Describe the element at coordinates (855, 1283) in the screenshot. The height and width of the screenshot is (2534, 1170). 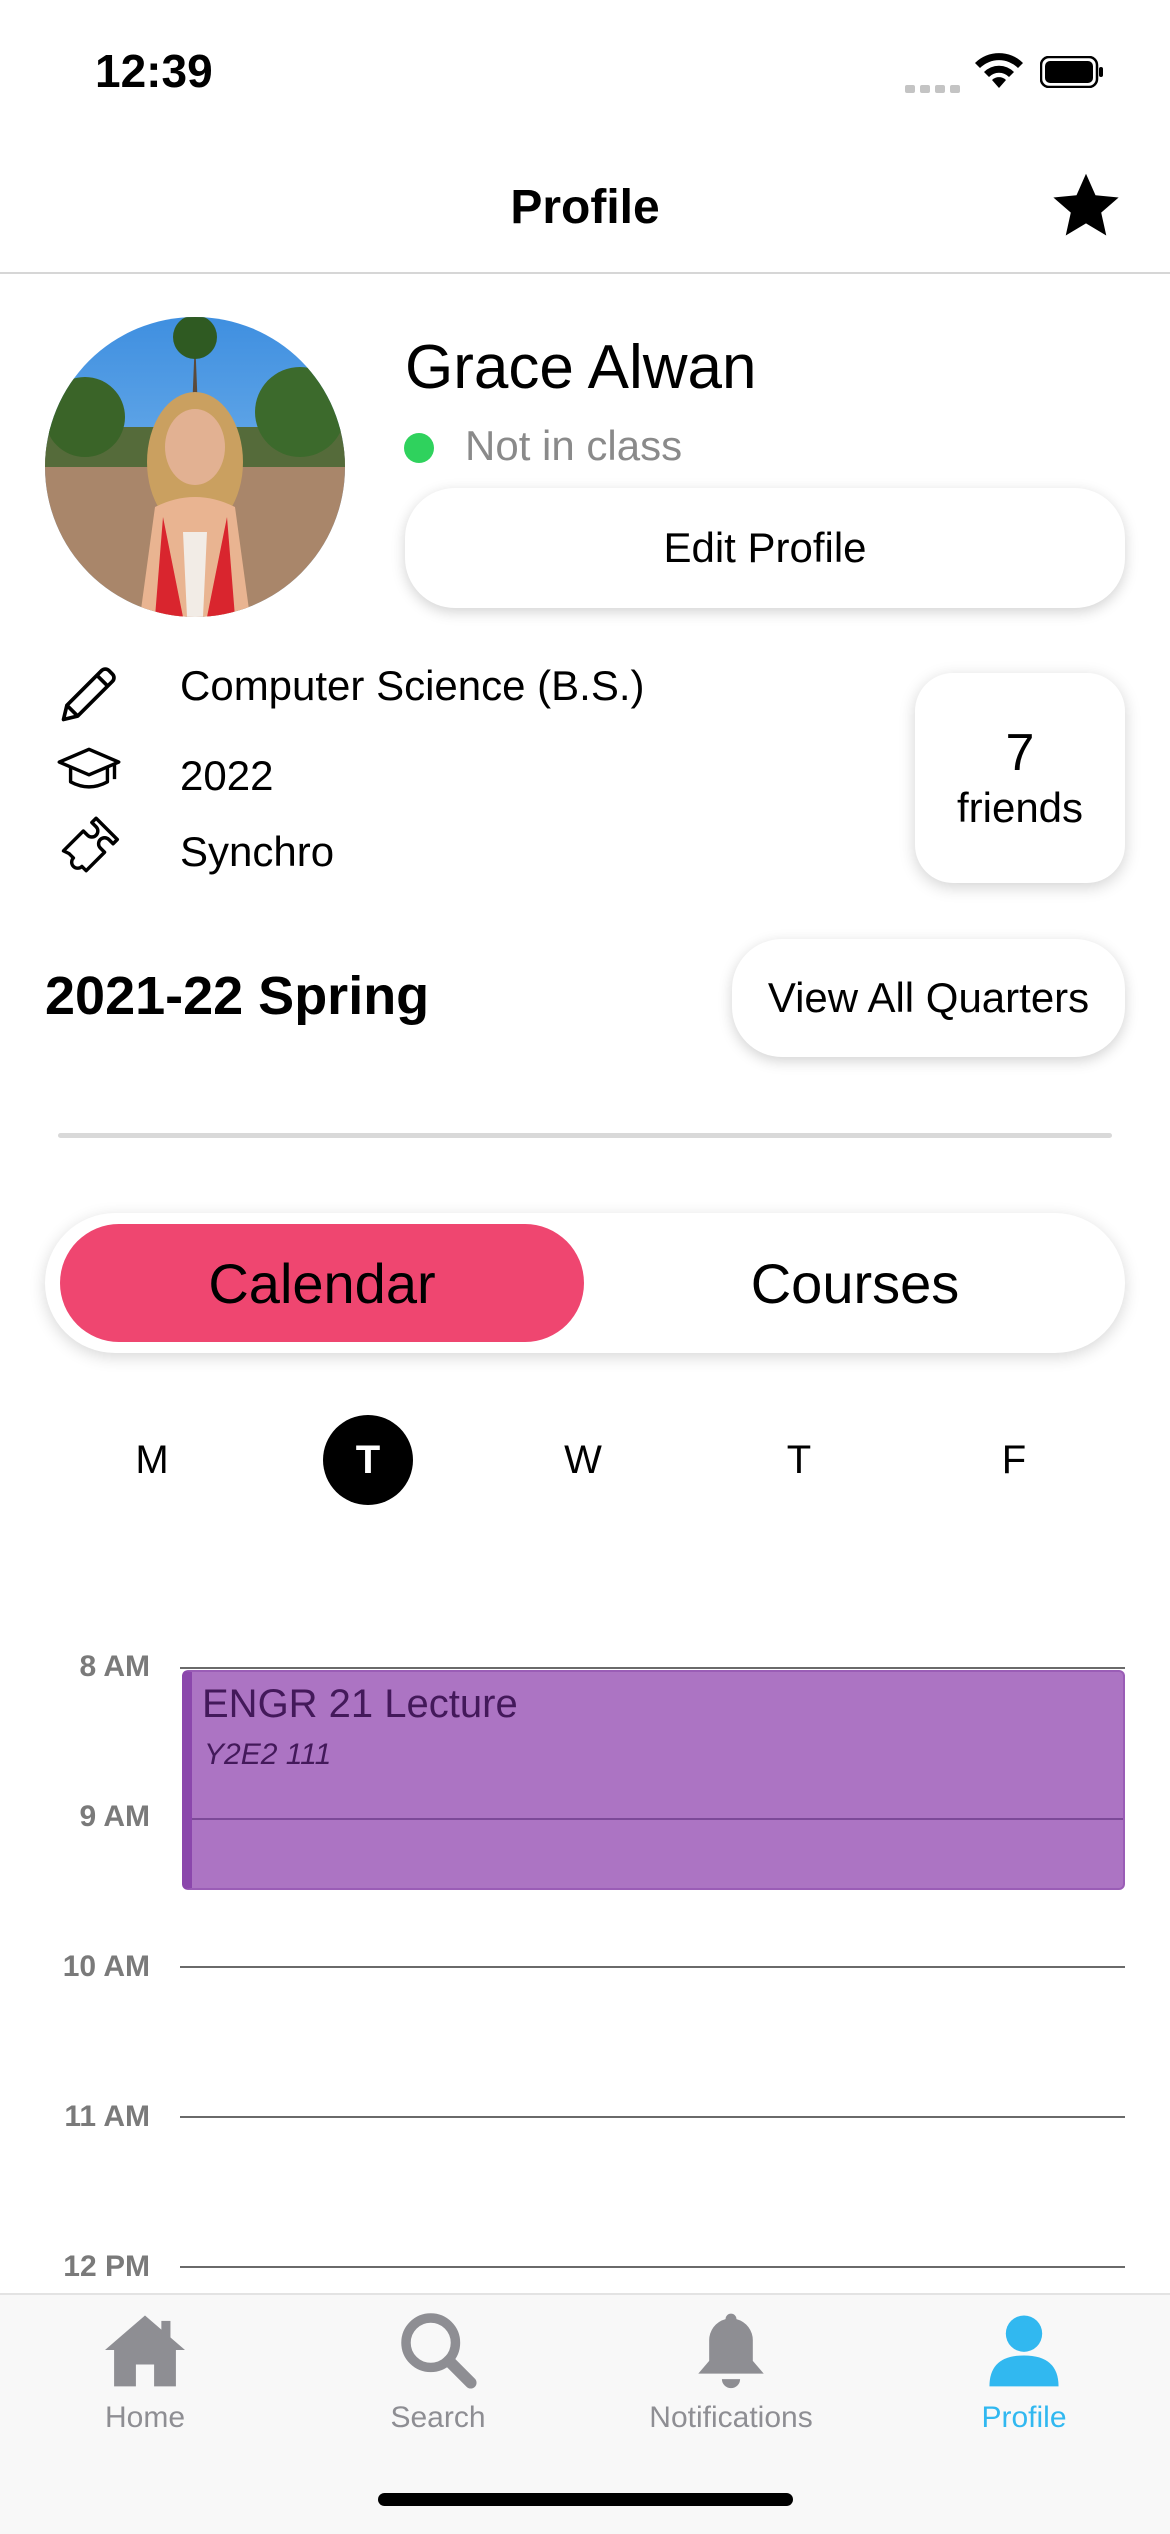
I see `tab-courses: Courses` at that location.